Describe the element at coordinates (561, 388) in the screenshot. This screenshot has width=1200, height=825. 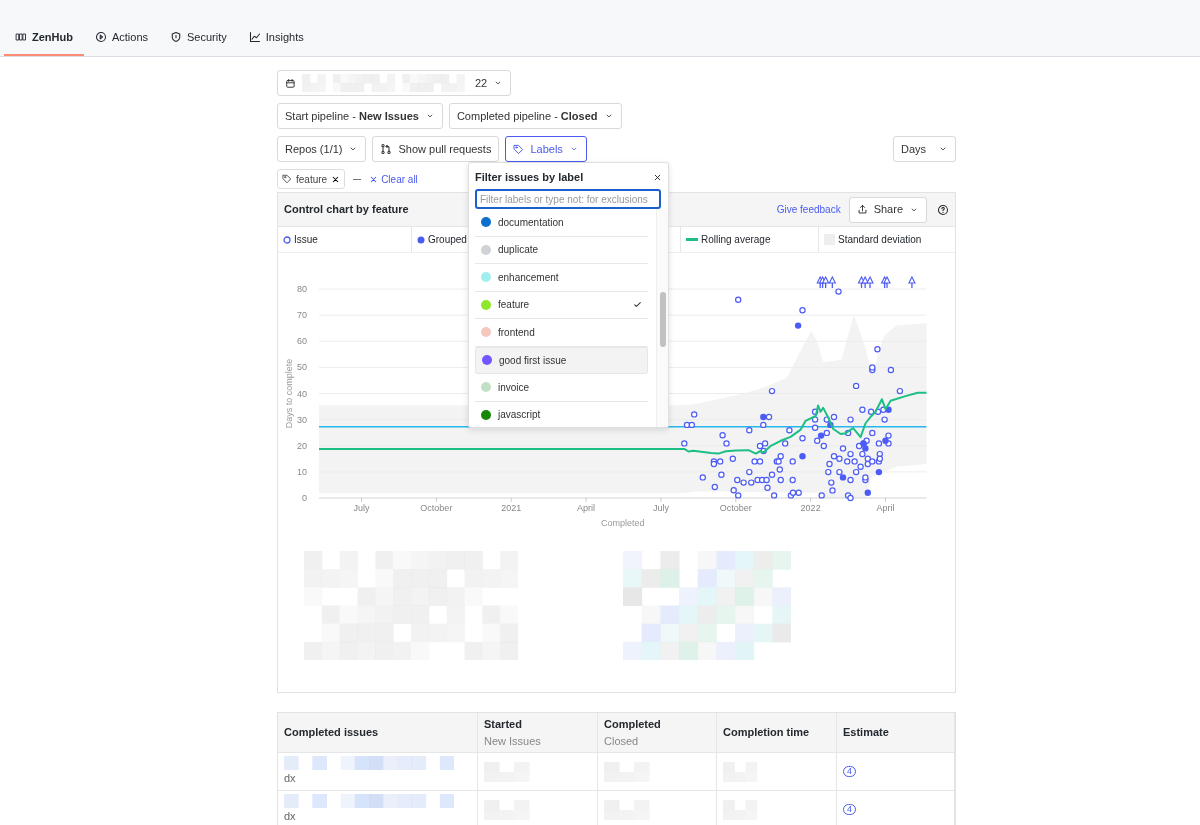
I see `label-option: invoice` at that location.